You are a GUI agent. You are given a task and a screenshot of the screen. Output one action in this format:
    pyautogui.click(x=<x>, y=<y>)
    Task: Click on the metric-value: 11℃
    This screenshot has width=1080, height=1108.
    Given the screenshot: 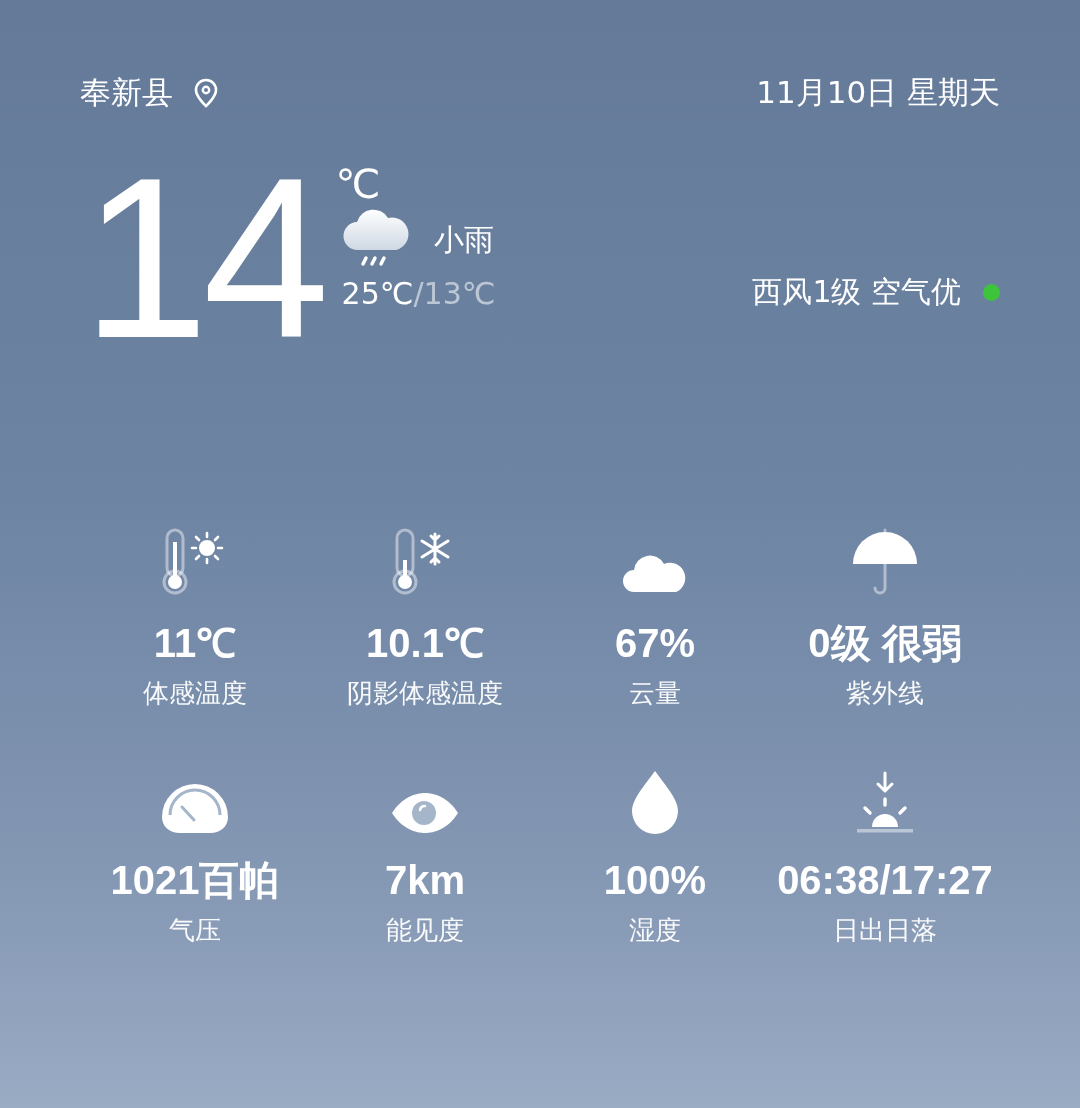 What is the action you would take?
    pyautogui.click(x=195, y=643)
    